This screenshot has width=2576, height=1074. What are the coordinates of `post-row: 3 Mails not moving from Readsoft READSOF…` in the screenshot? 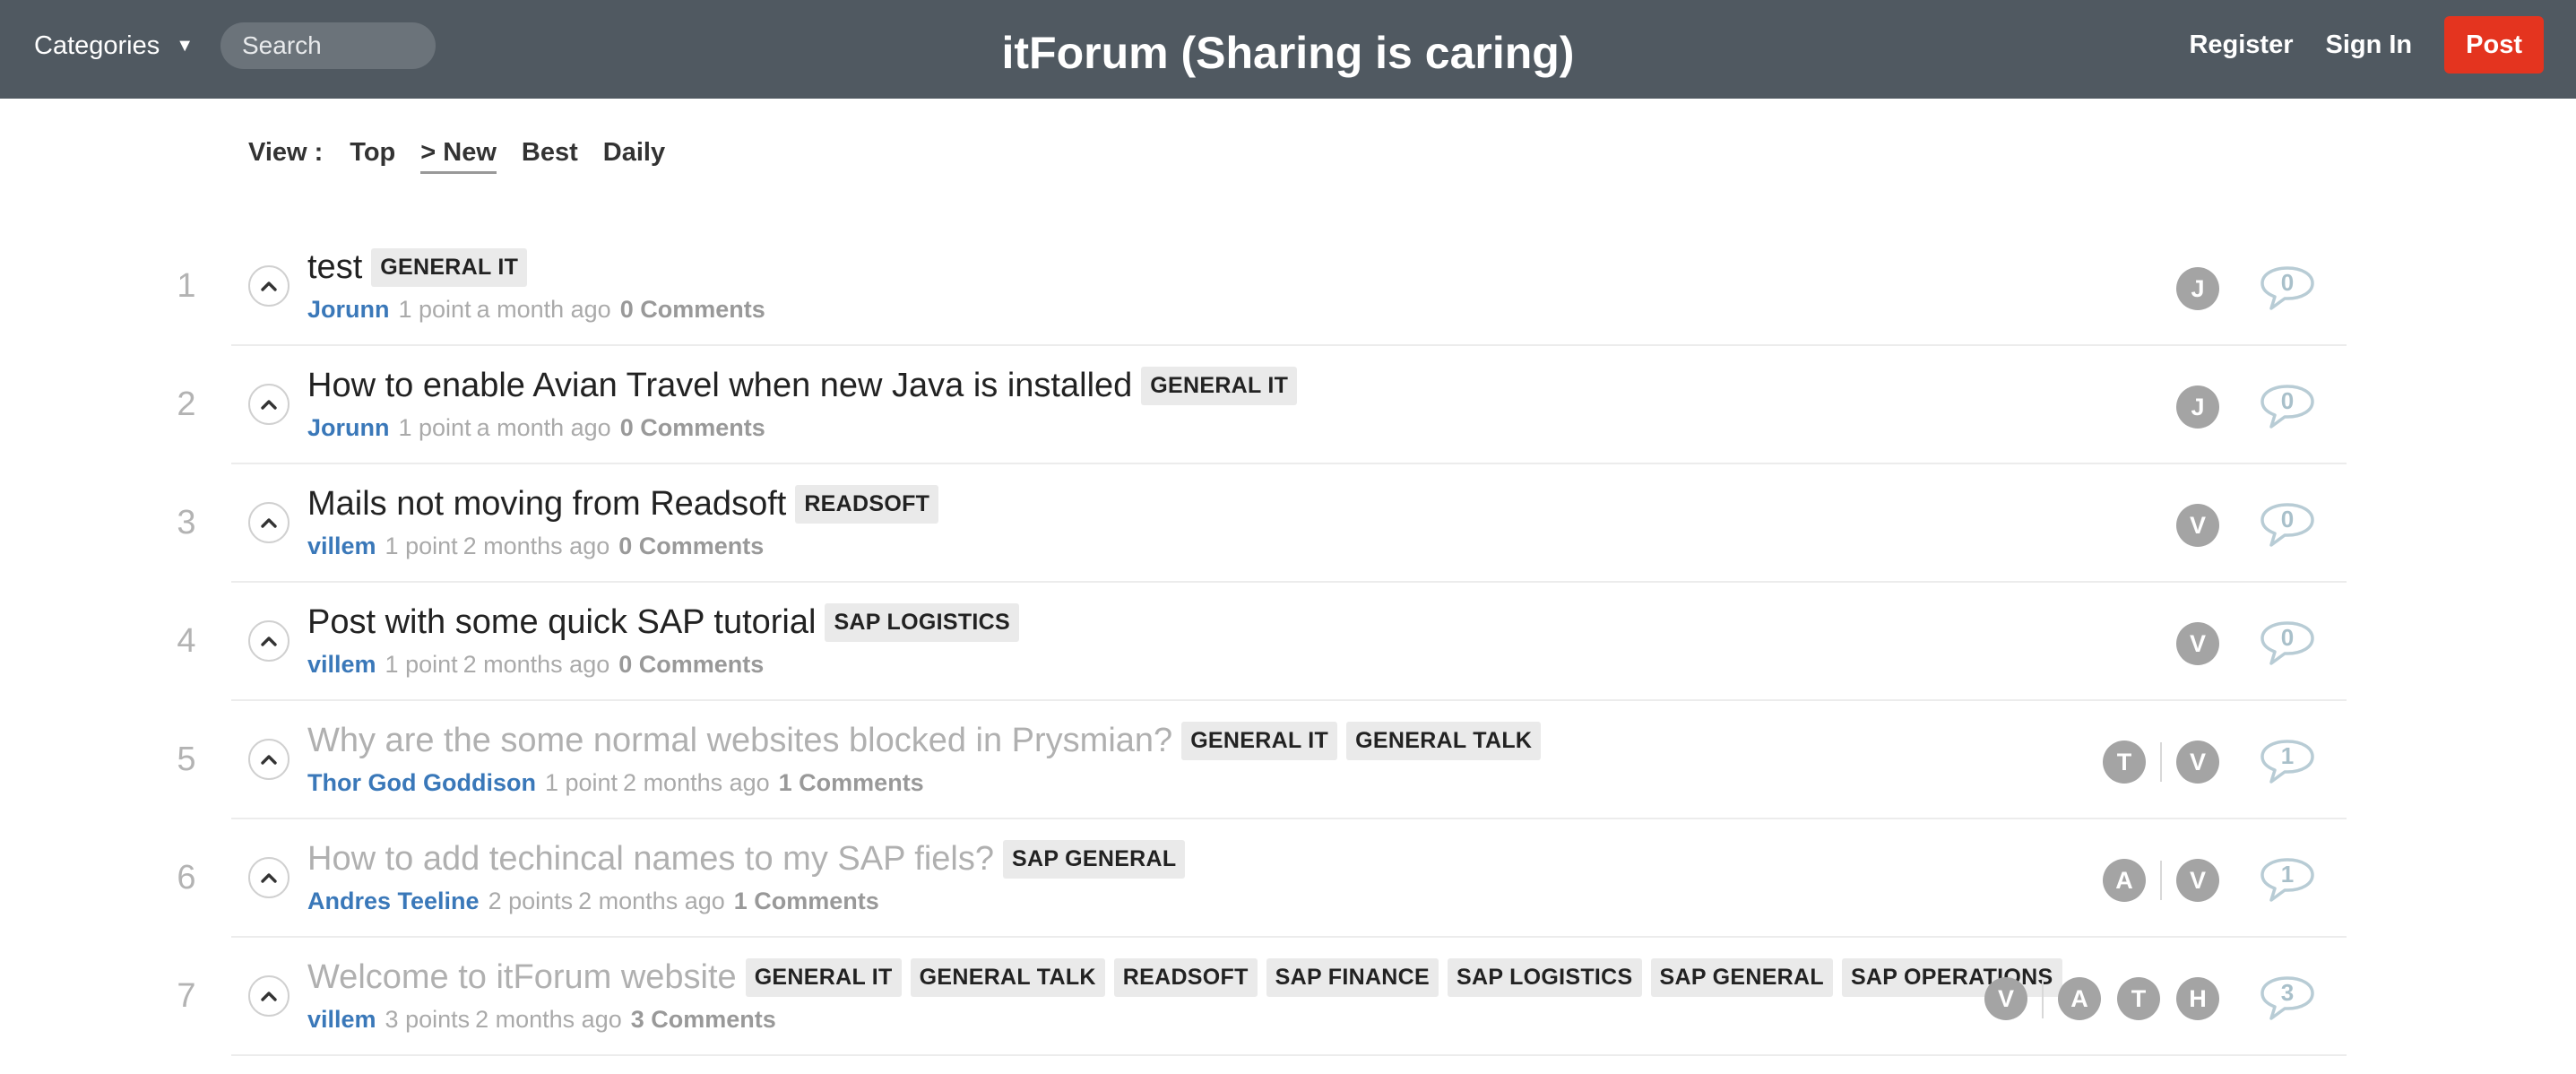 It's located at (1288, 523).